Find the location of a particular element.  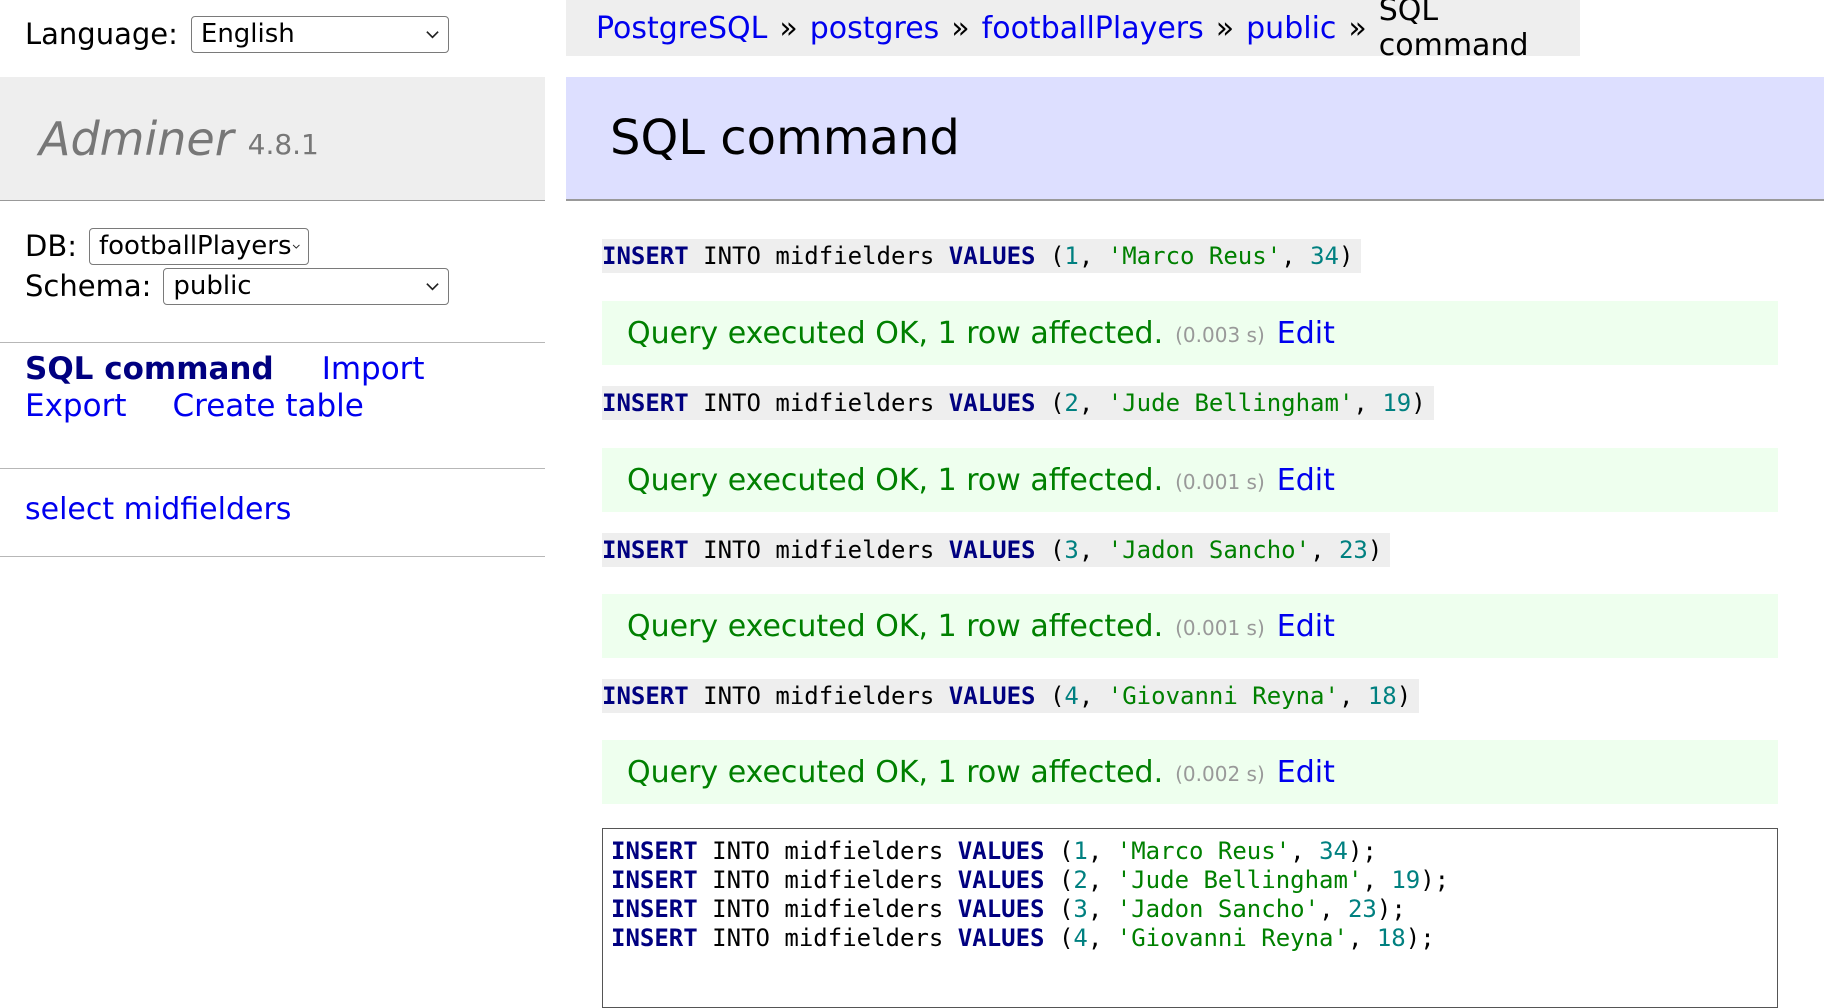

table-select-midfielders-link: select midfielders is located at coordinates (158, 509).